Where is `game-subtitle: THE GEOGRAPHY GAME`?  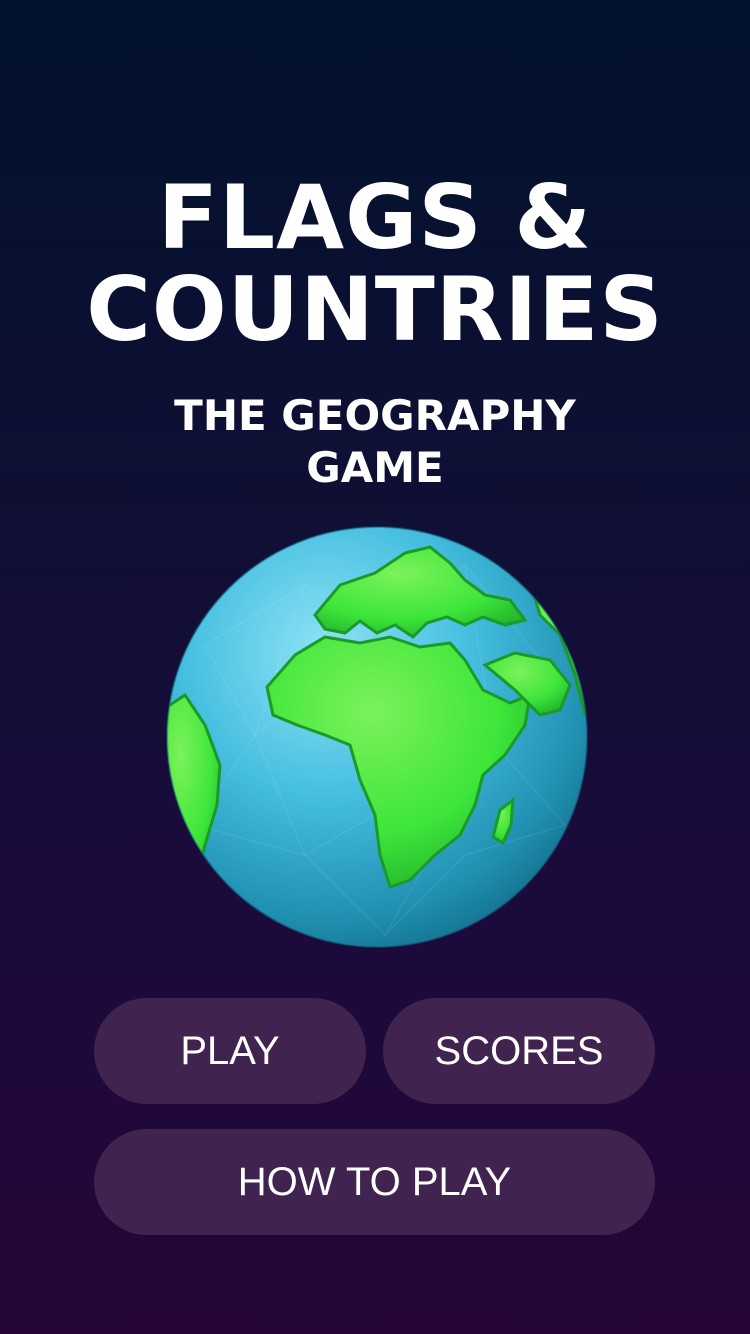 game-subtitle: THE GEOGRAPHY GAME is located at coordinates (375, 442).